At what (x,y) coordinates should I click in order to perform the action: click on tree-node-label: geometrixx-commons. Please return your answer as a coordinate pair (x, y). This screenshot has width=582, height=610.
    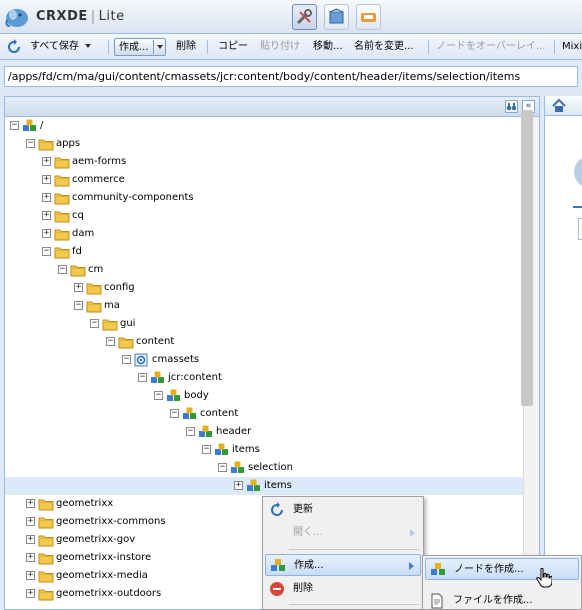
    Looking at the image, I should click on (111, 521).